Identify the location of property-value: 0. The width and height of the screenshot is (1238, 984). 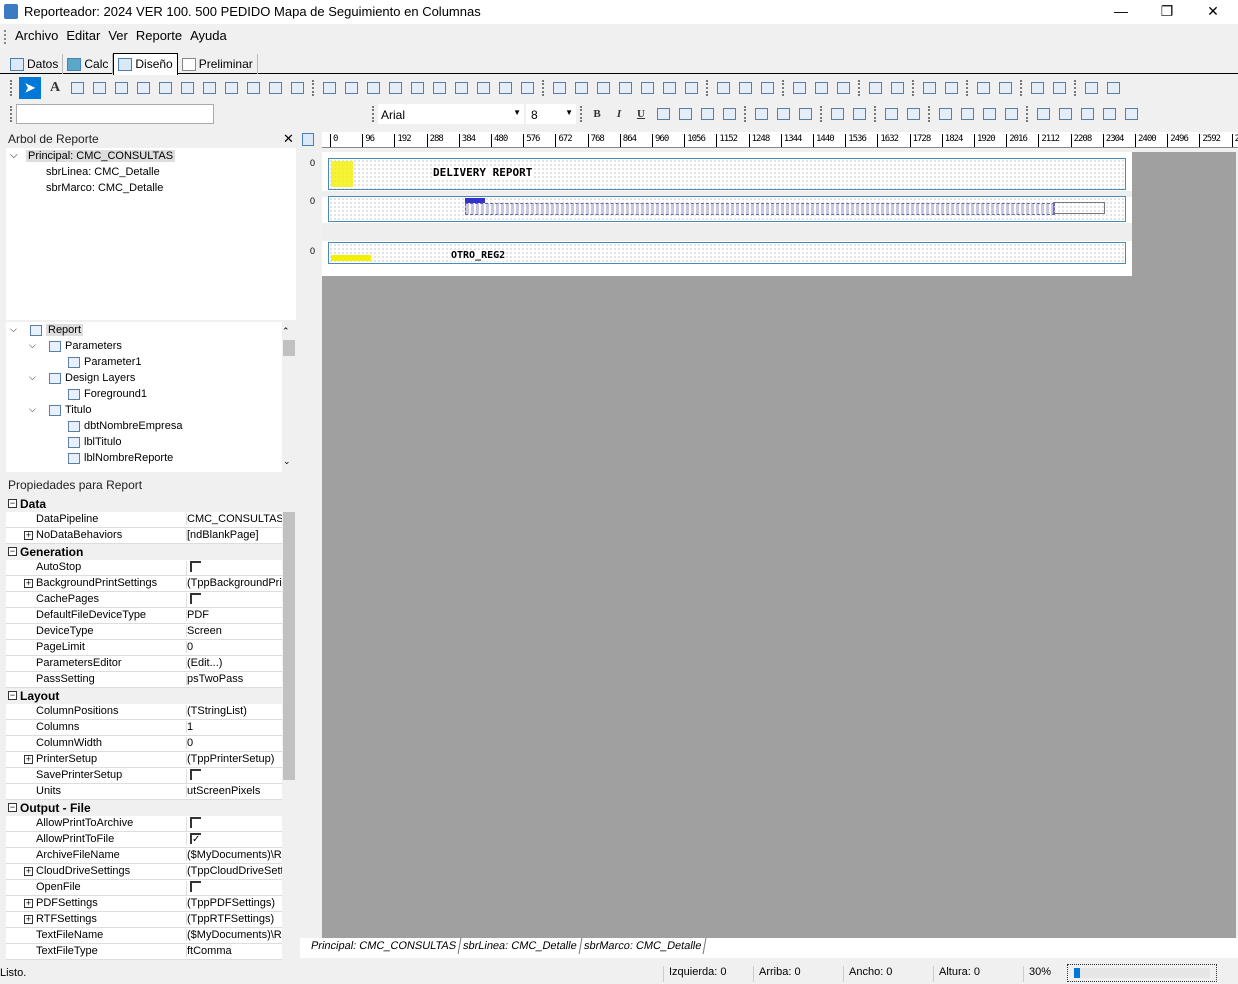
(234, 743).